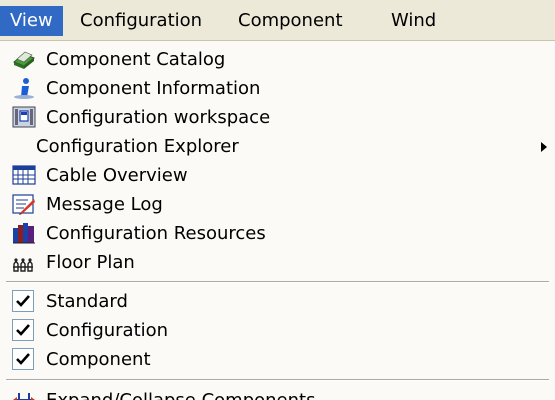 Image resolution: width=555 pixels, height=400 pixels. What do you see at coordinates (277, 262) in the screenshot?
I see `menu-item-floor-plan: Floor Plan` at bounding box center [277, 262].